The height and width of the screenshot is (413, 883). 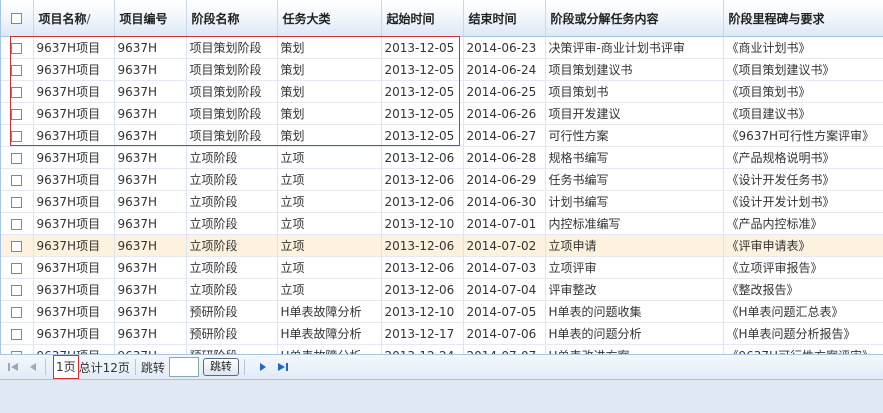 I want to click on cell-task-content: 项目开发建议, so click(x=634, y=113).